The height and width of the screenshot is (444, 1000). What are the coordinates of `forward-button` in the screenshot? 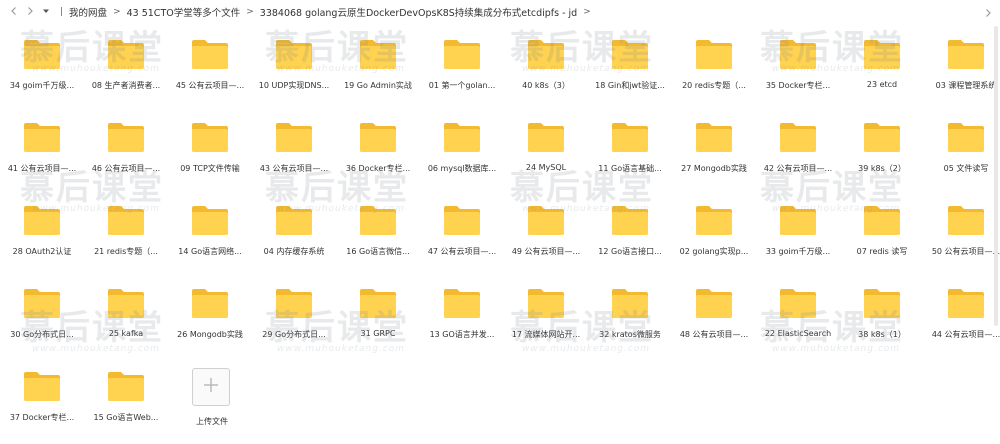 It's located at (30, 12).